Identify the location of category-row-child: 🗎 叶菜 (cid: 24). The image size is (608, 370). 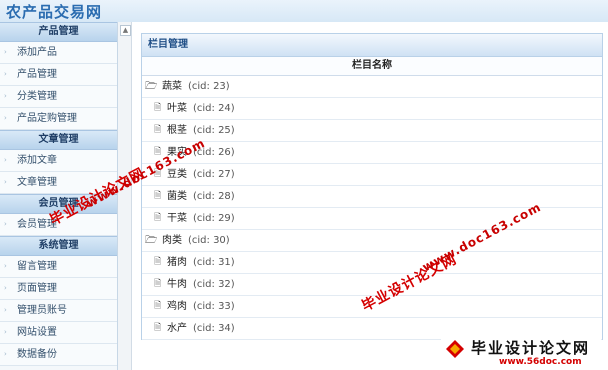
(372, 109).